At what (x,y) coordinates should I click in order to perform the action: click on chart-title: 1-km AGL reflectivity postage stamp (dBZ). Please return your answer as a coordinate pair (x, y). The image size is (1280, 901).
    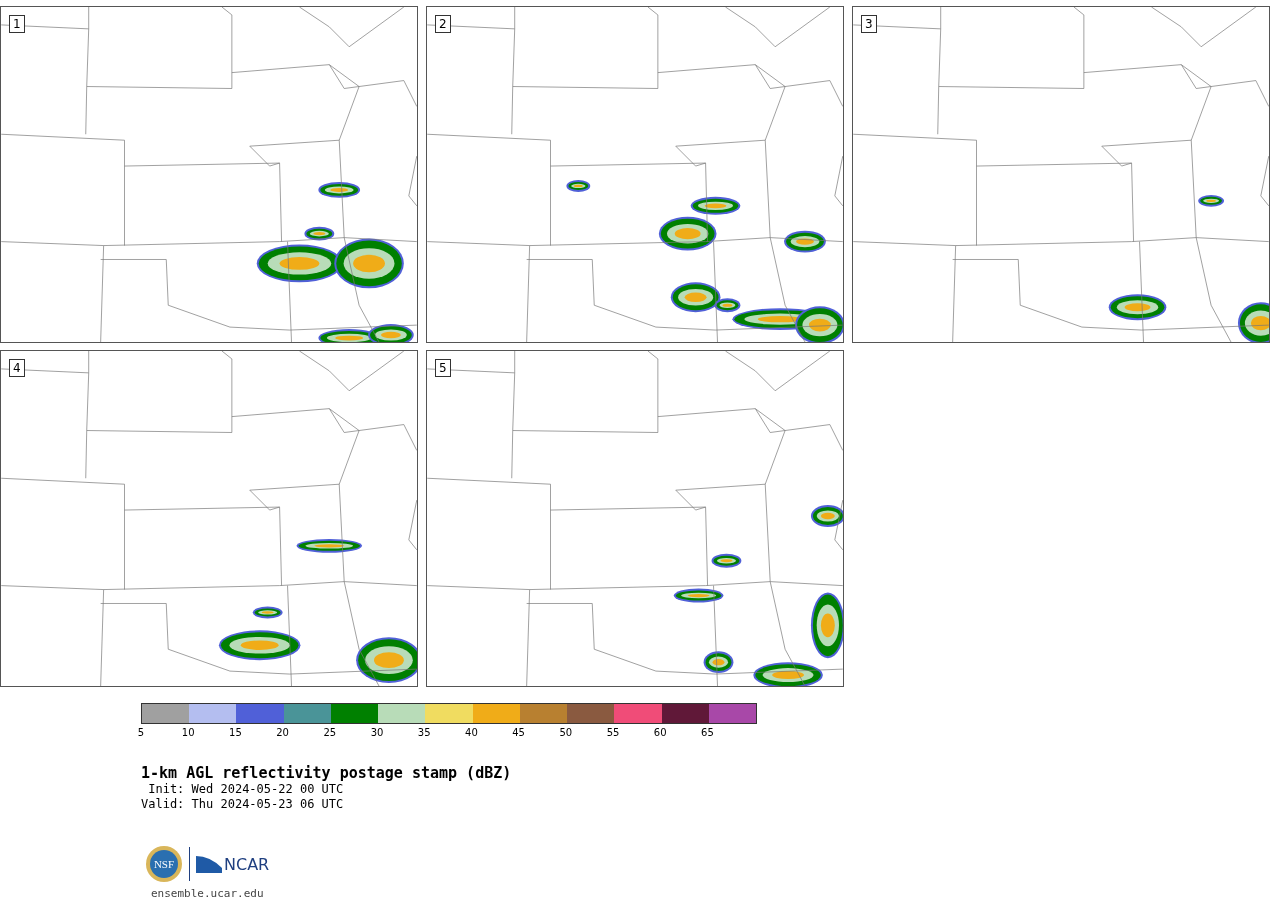
    Looking at the image, I should click on (327, 773).